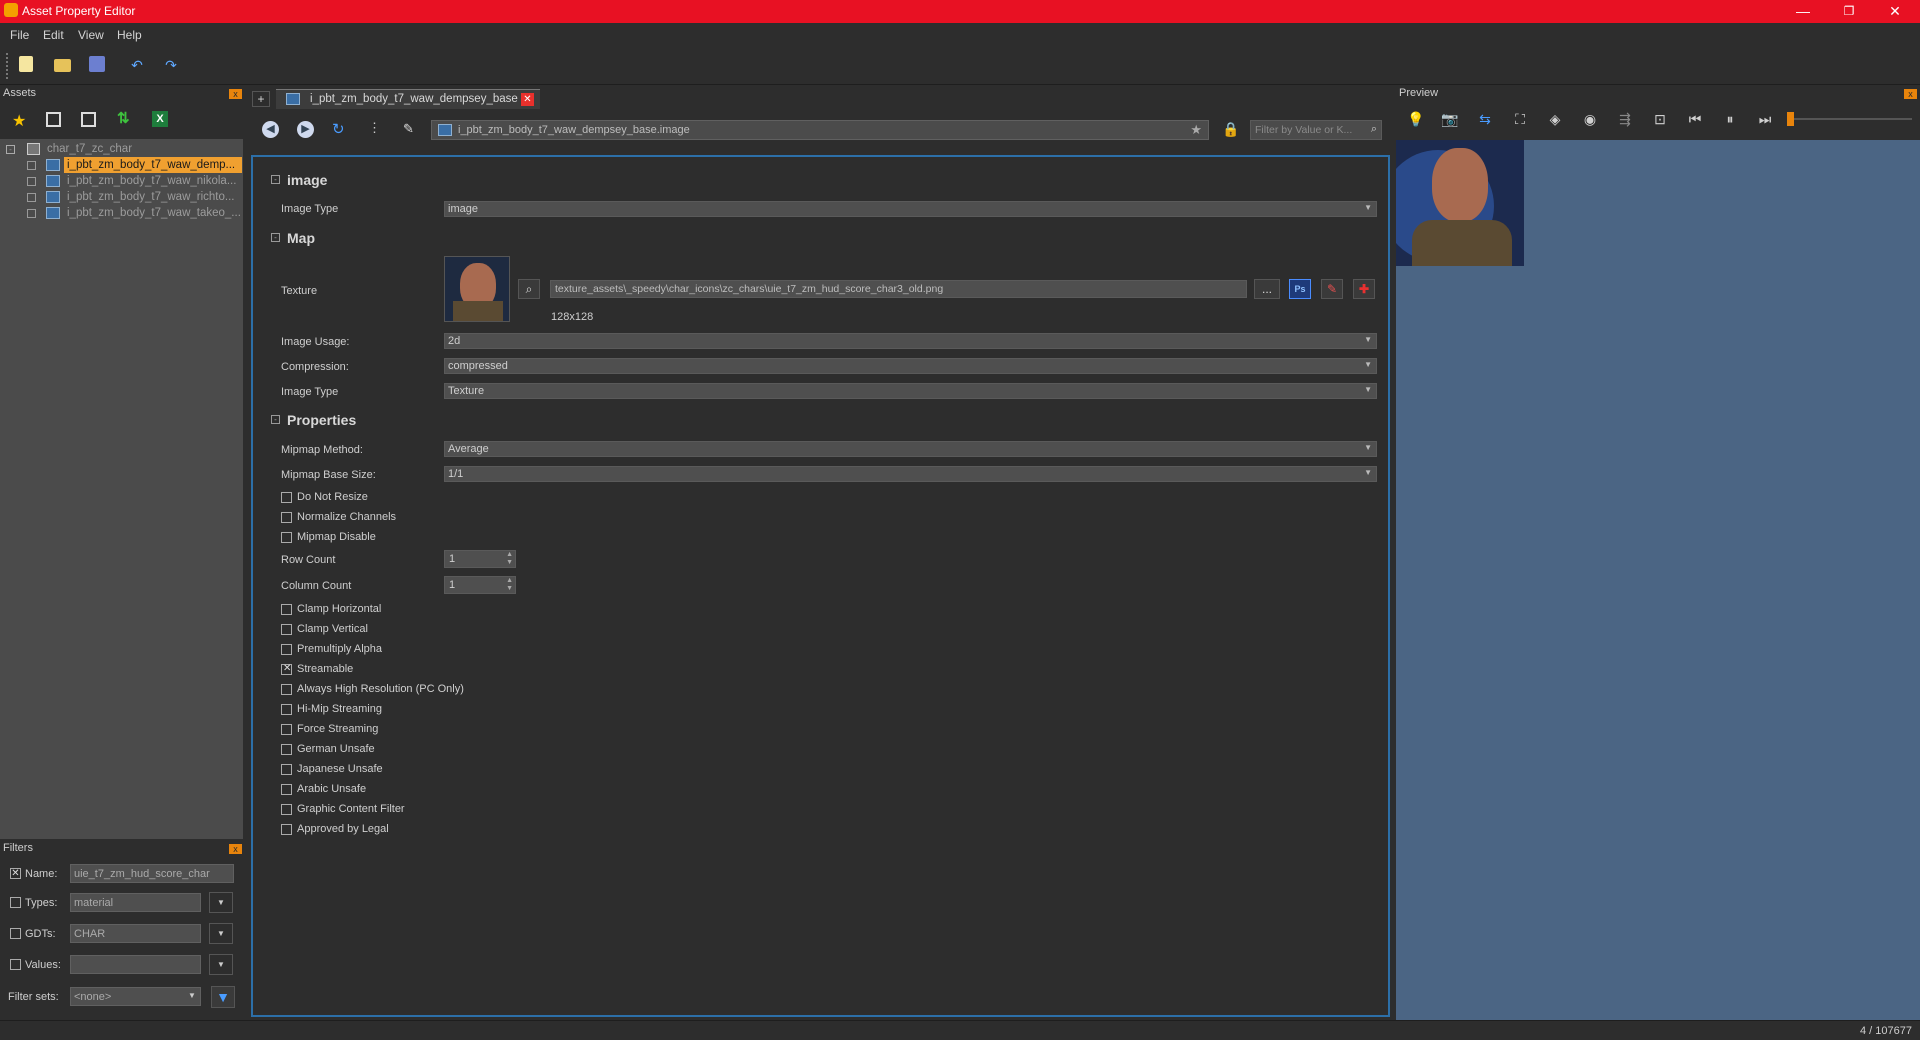 The width and height of the screenshot is (1920, 1040). I want to click on bookmark-star-icon: ★, so click(1196, 130).